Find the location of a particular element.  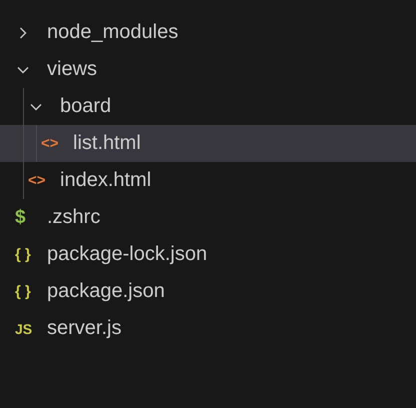

tree-item: views is located at coordinates (208, 69).